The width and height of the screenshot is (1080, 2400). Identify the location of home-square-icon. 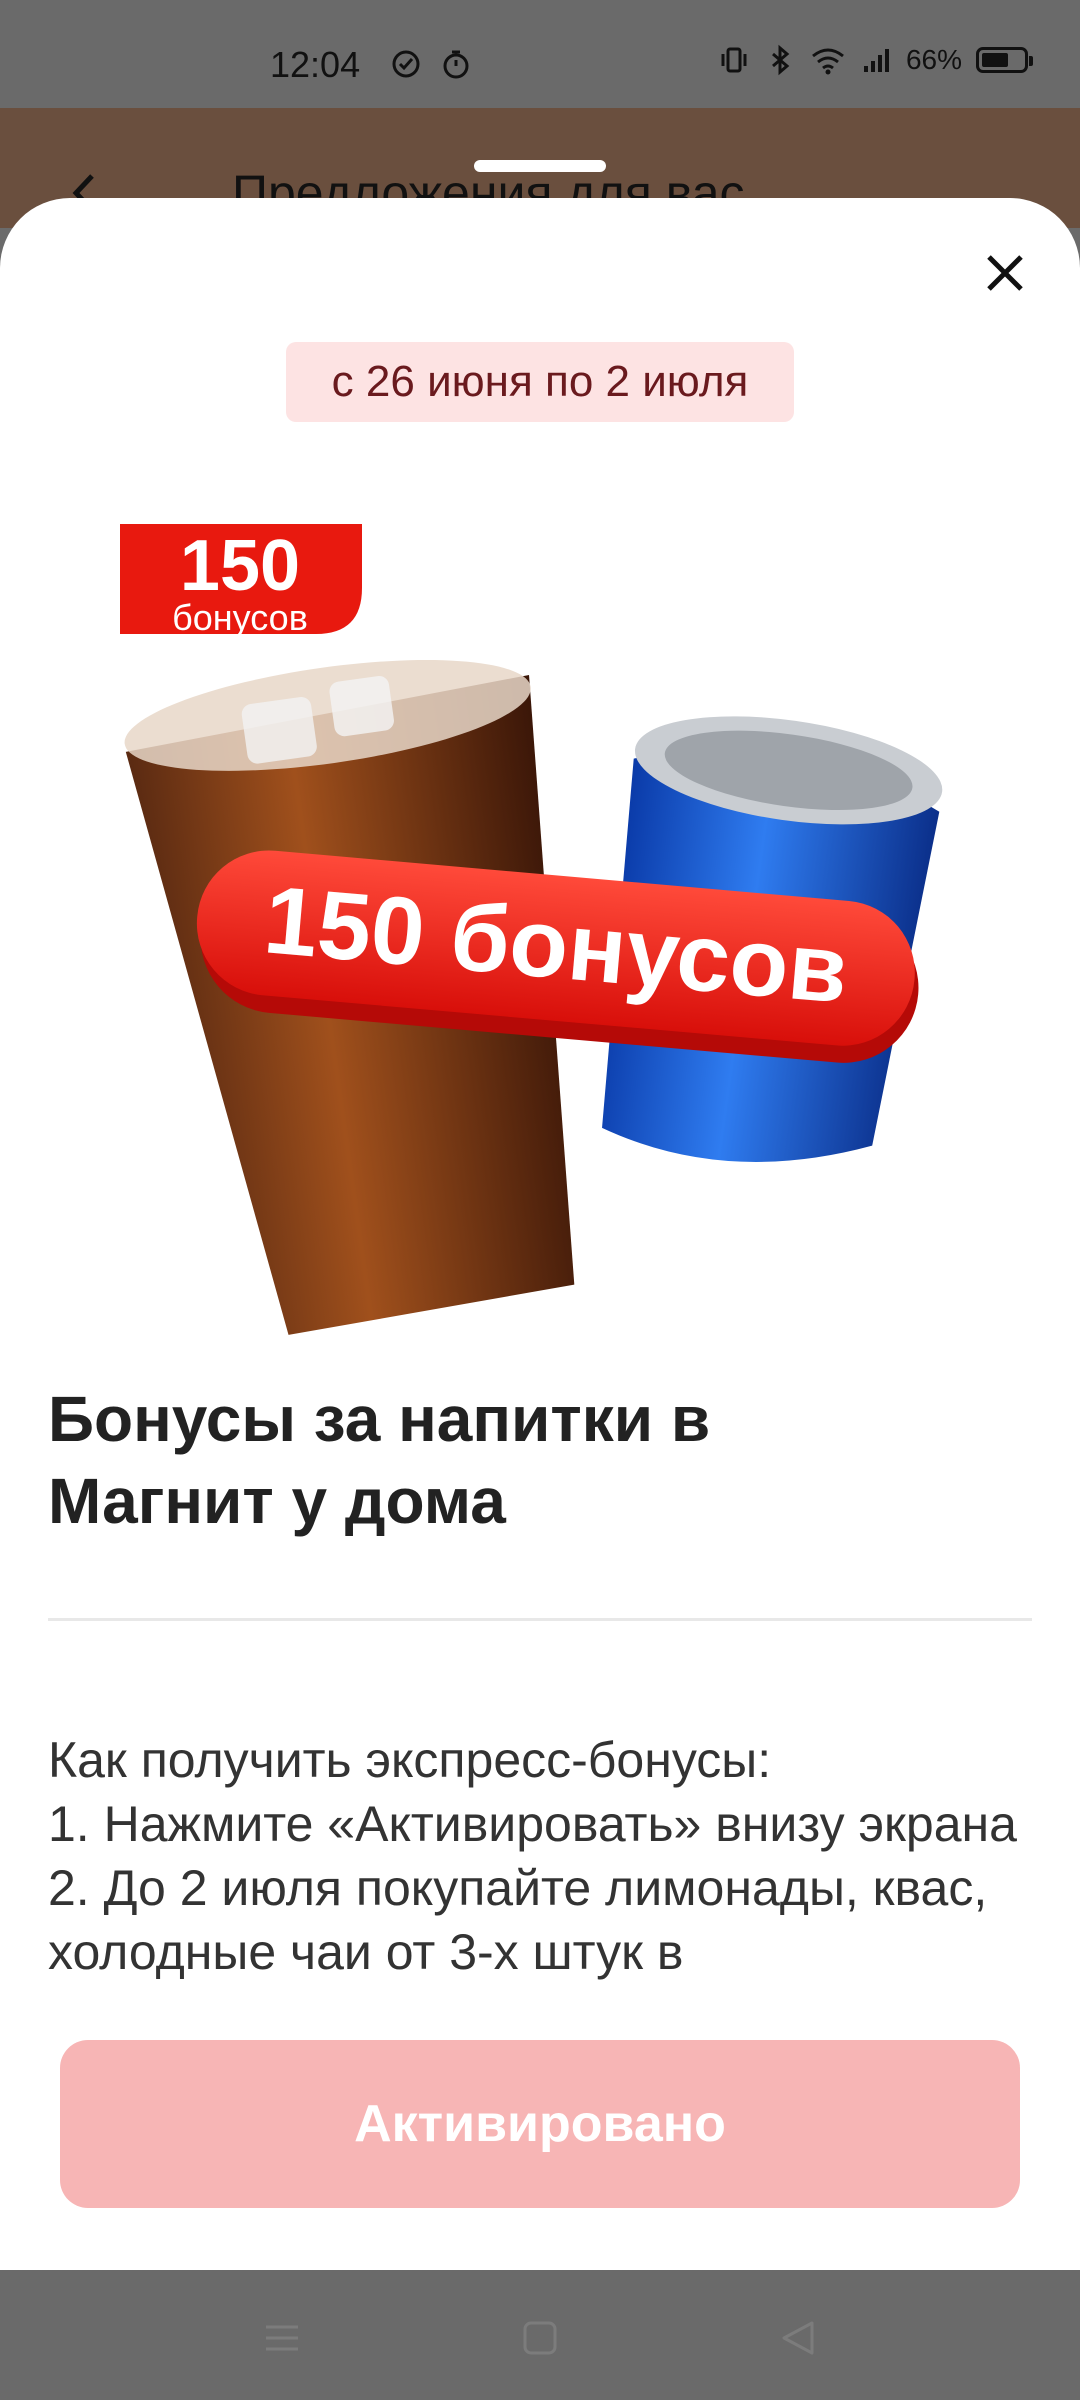
(540, 2338).